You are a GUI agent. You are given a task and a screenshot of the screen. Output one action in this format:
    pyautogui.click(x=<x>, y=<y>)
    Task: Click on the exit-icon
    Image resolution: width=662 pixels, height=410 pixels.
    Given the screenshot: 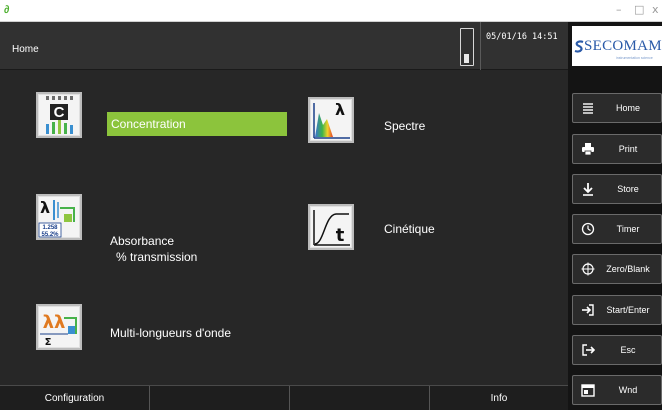 What is the action you would take?
    pyautogui.click(x=588, y=350)
    